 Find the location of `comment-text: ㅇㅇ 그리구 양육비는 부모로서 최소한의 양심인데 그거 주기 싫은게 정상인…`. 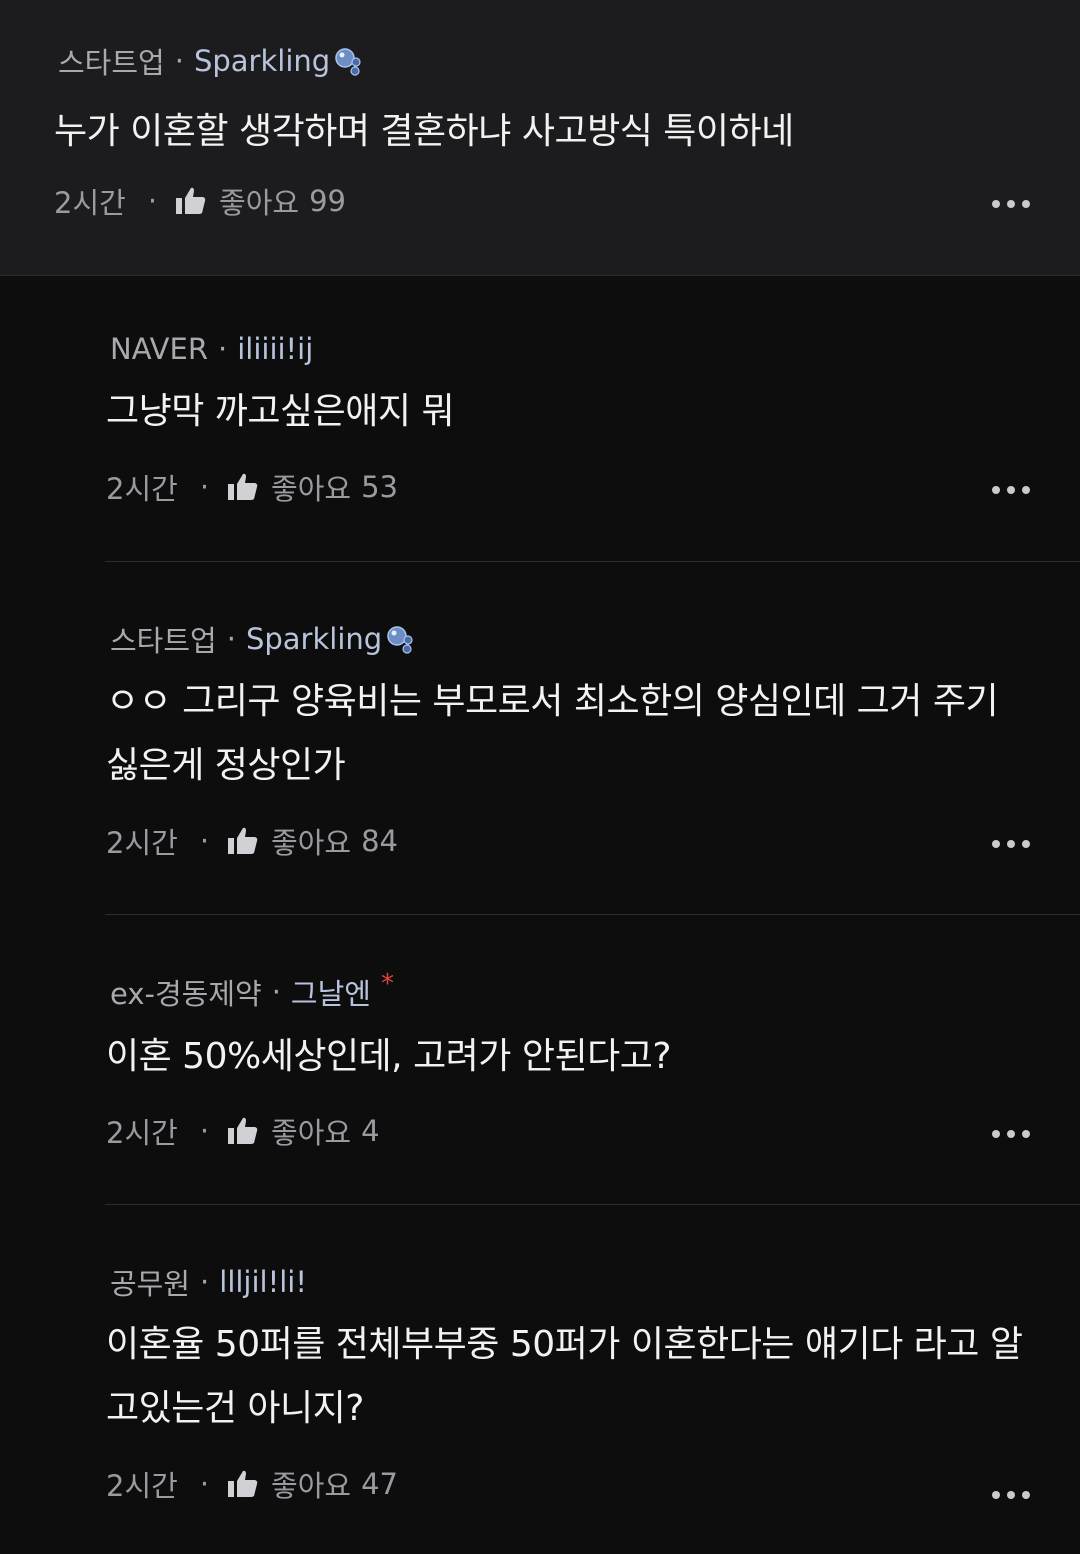

comment-text: ㅇㅇ 그리구 양육비는 부모로서 최소한의 양심인데 그거 주기 싫은게 정상인… is located at coordinates (552, 733).